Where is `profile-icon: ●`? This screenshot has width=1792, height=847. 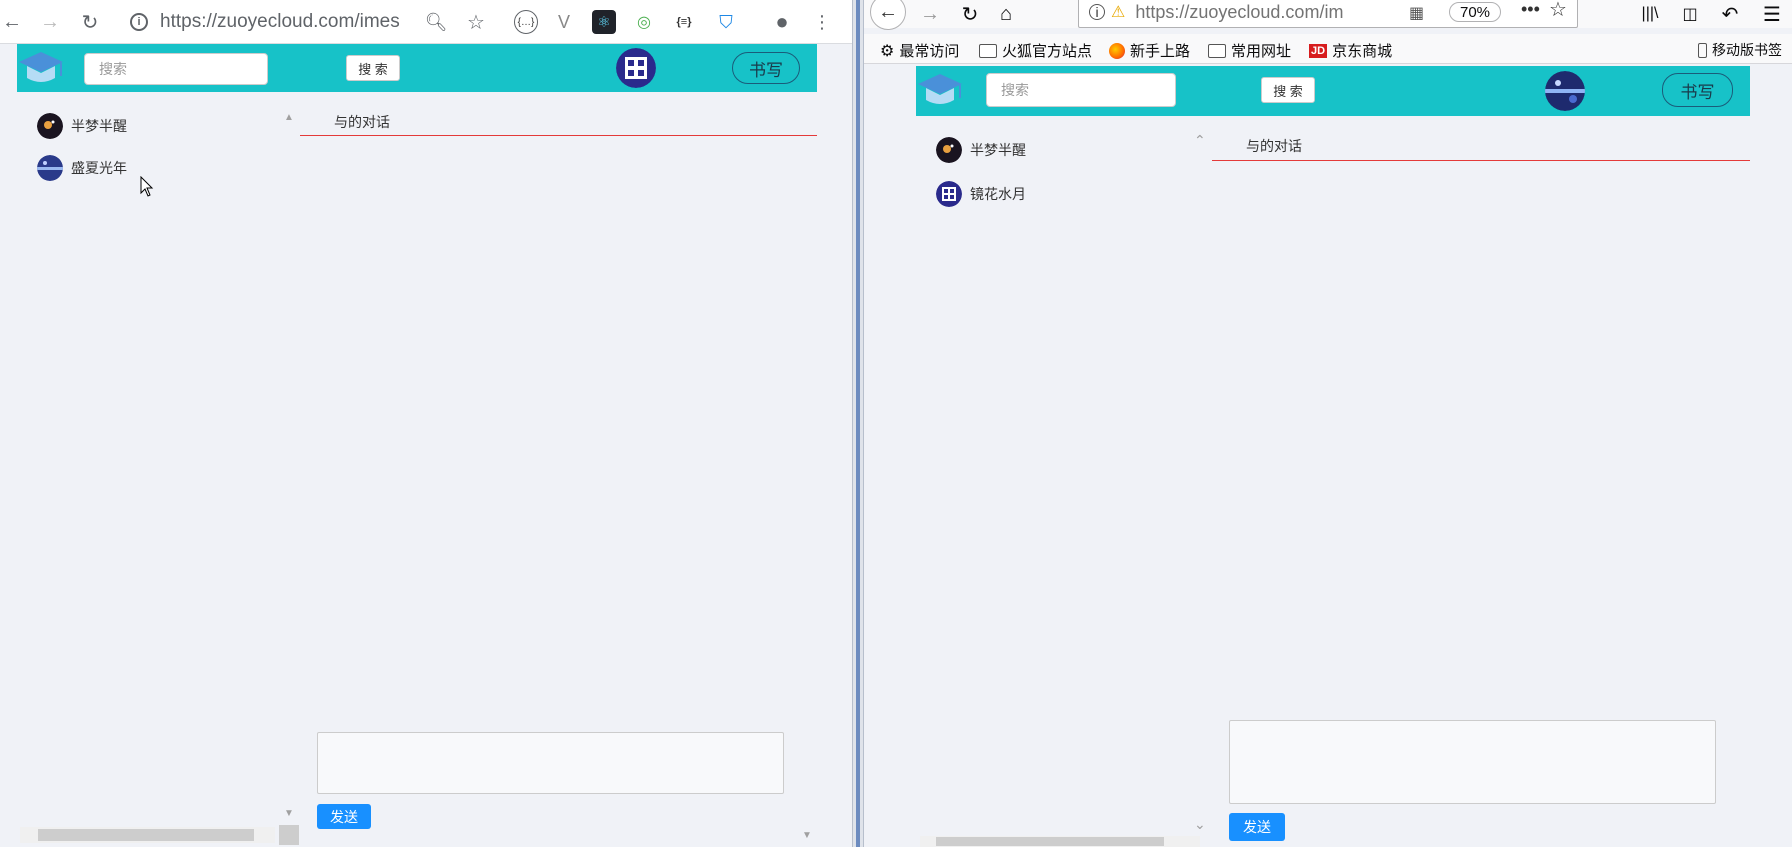 profile-icon: ● is located at coordinates (782, 21).